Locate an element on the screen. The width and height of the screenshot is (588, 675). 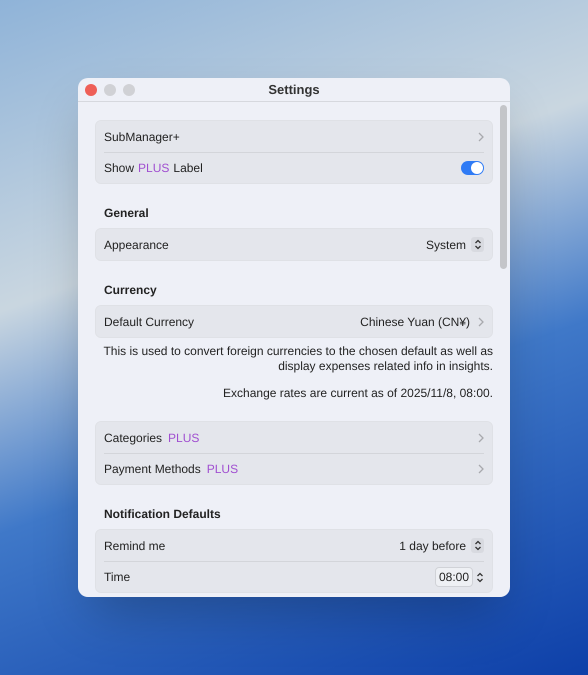
row-label: Label is located at coordinates (188, 168).